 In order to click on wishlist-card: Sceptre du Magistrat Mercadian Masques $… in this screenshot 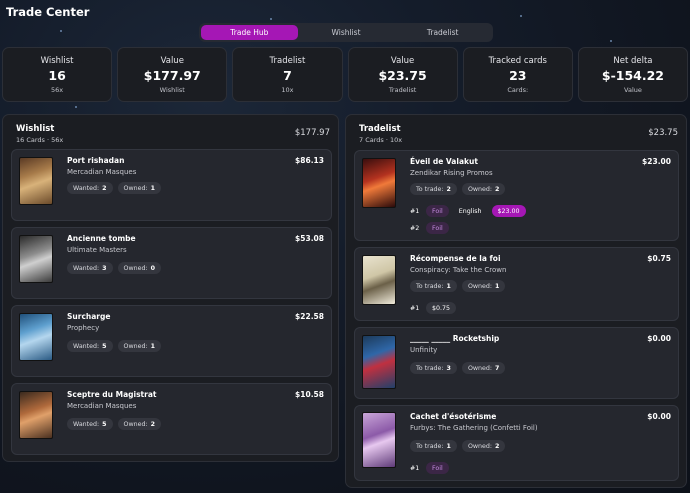, I will do `click(171, 419)`.